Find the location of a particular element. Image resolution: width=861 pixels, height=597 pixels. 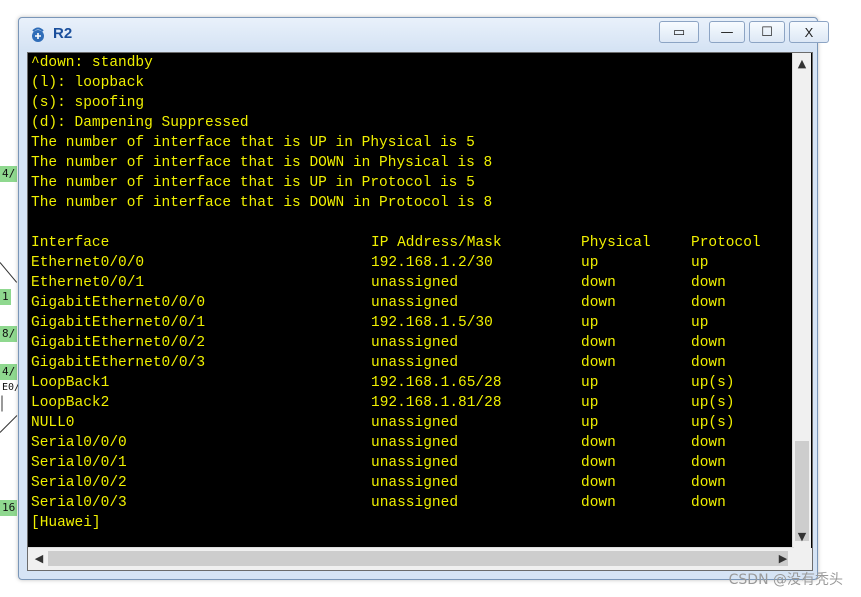

table-row: GigabitEthernet0/0/1 192.168.1.5/30 up up is located at coordinates (422, 323).